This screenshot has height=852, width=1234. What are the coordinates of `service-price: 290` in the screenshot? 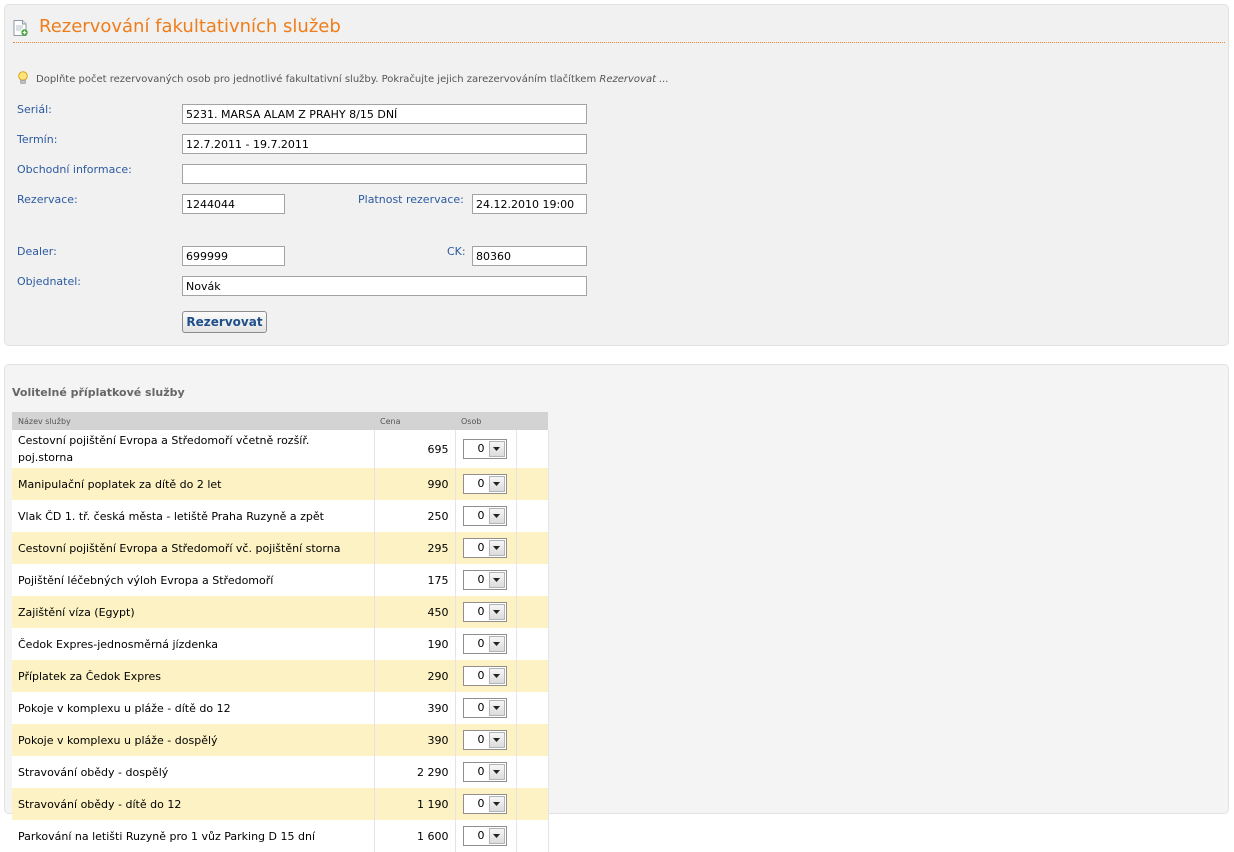 It's located at (415, 676).